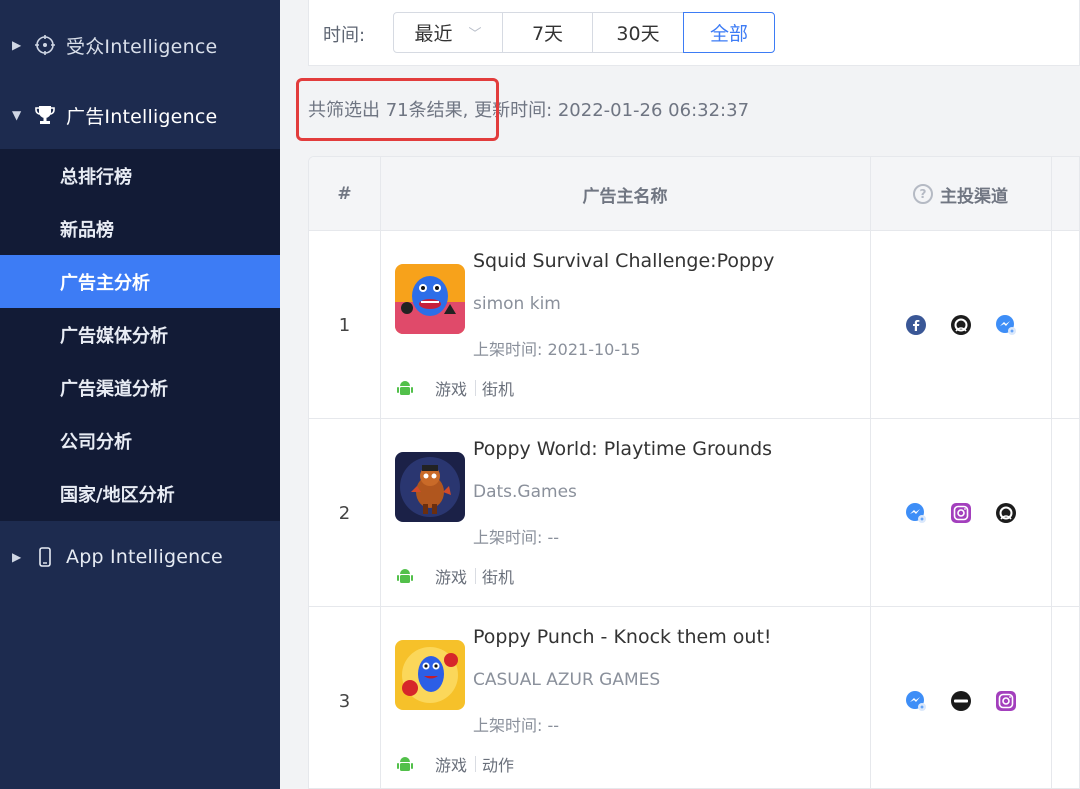  Describe the element at coordinates (140, 228) in the screenshot. I see `sidebar-item-new-rank: 新品榜` at that location.